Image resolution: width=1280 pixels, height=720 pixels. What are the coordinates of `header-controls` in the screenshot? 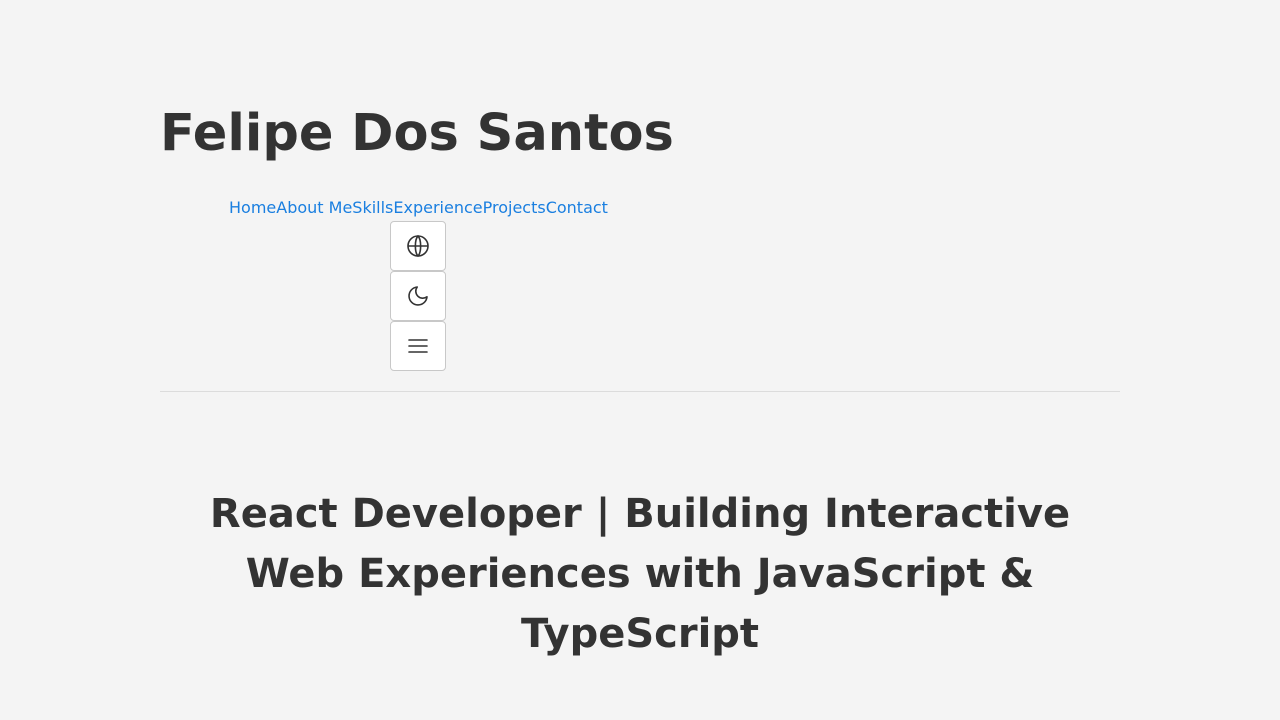 It's located at (418, 296).